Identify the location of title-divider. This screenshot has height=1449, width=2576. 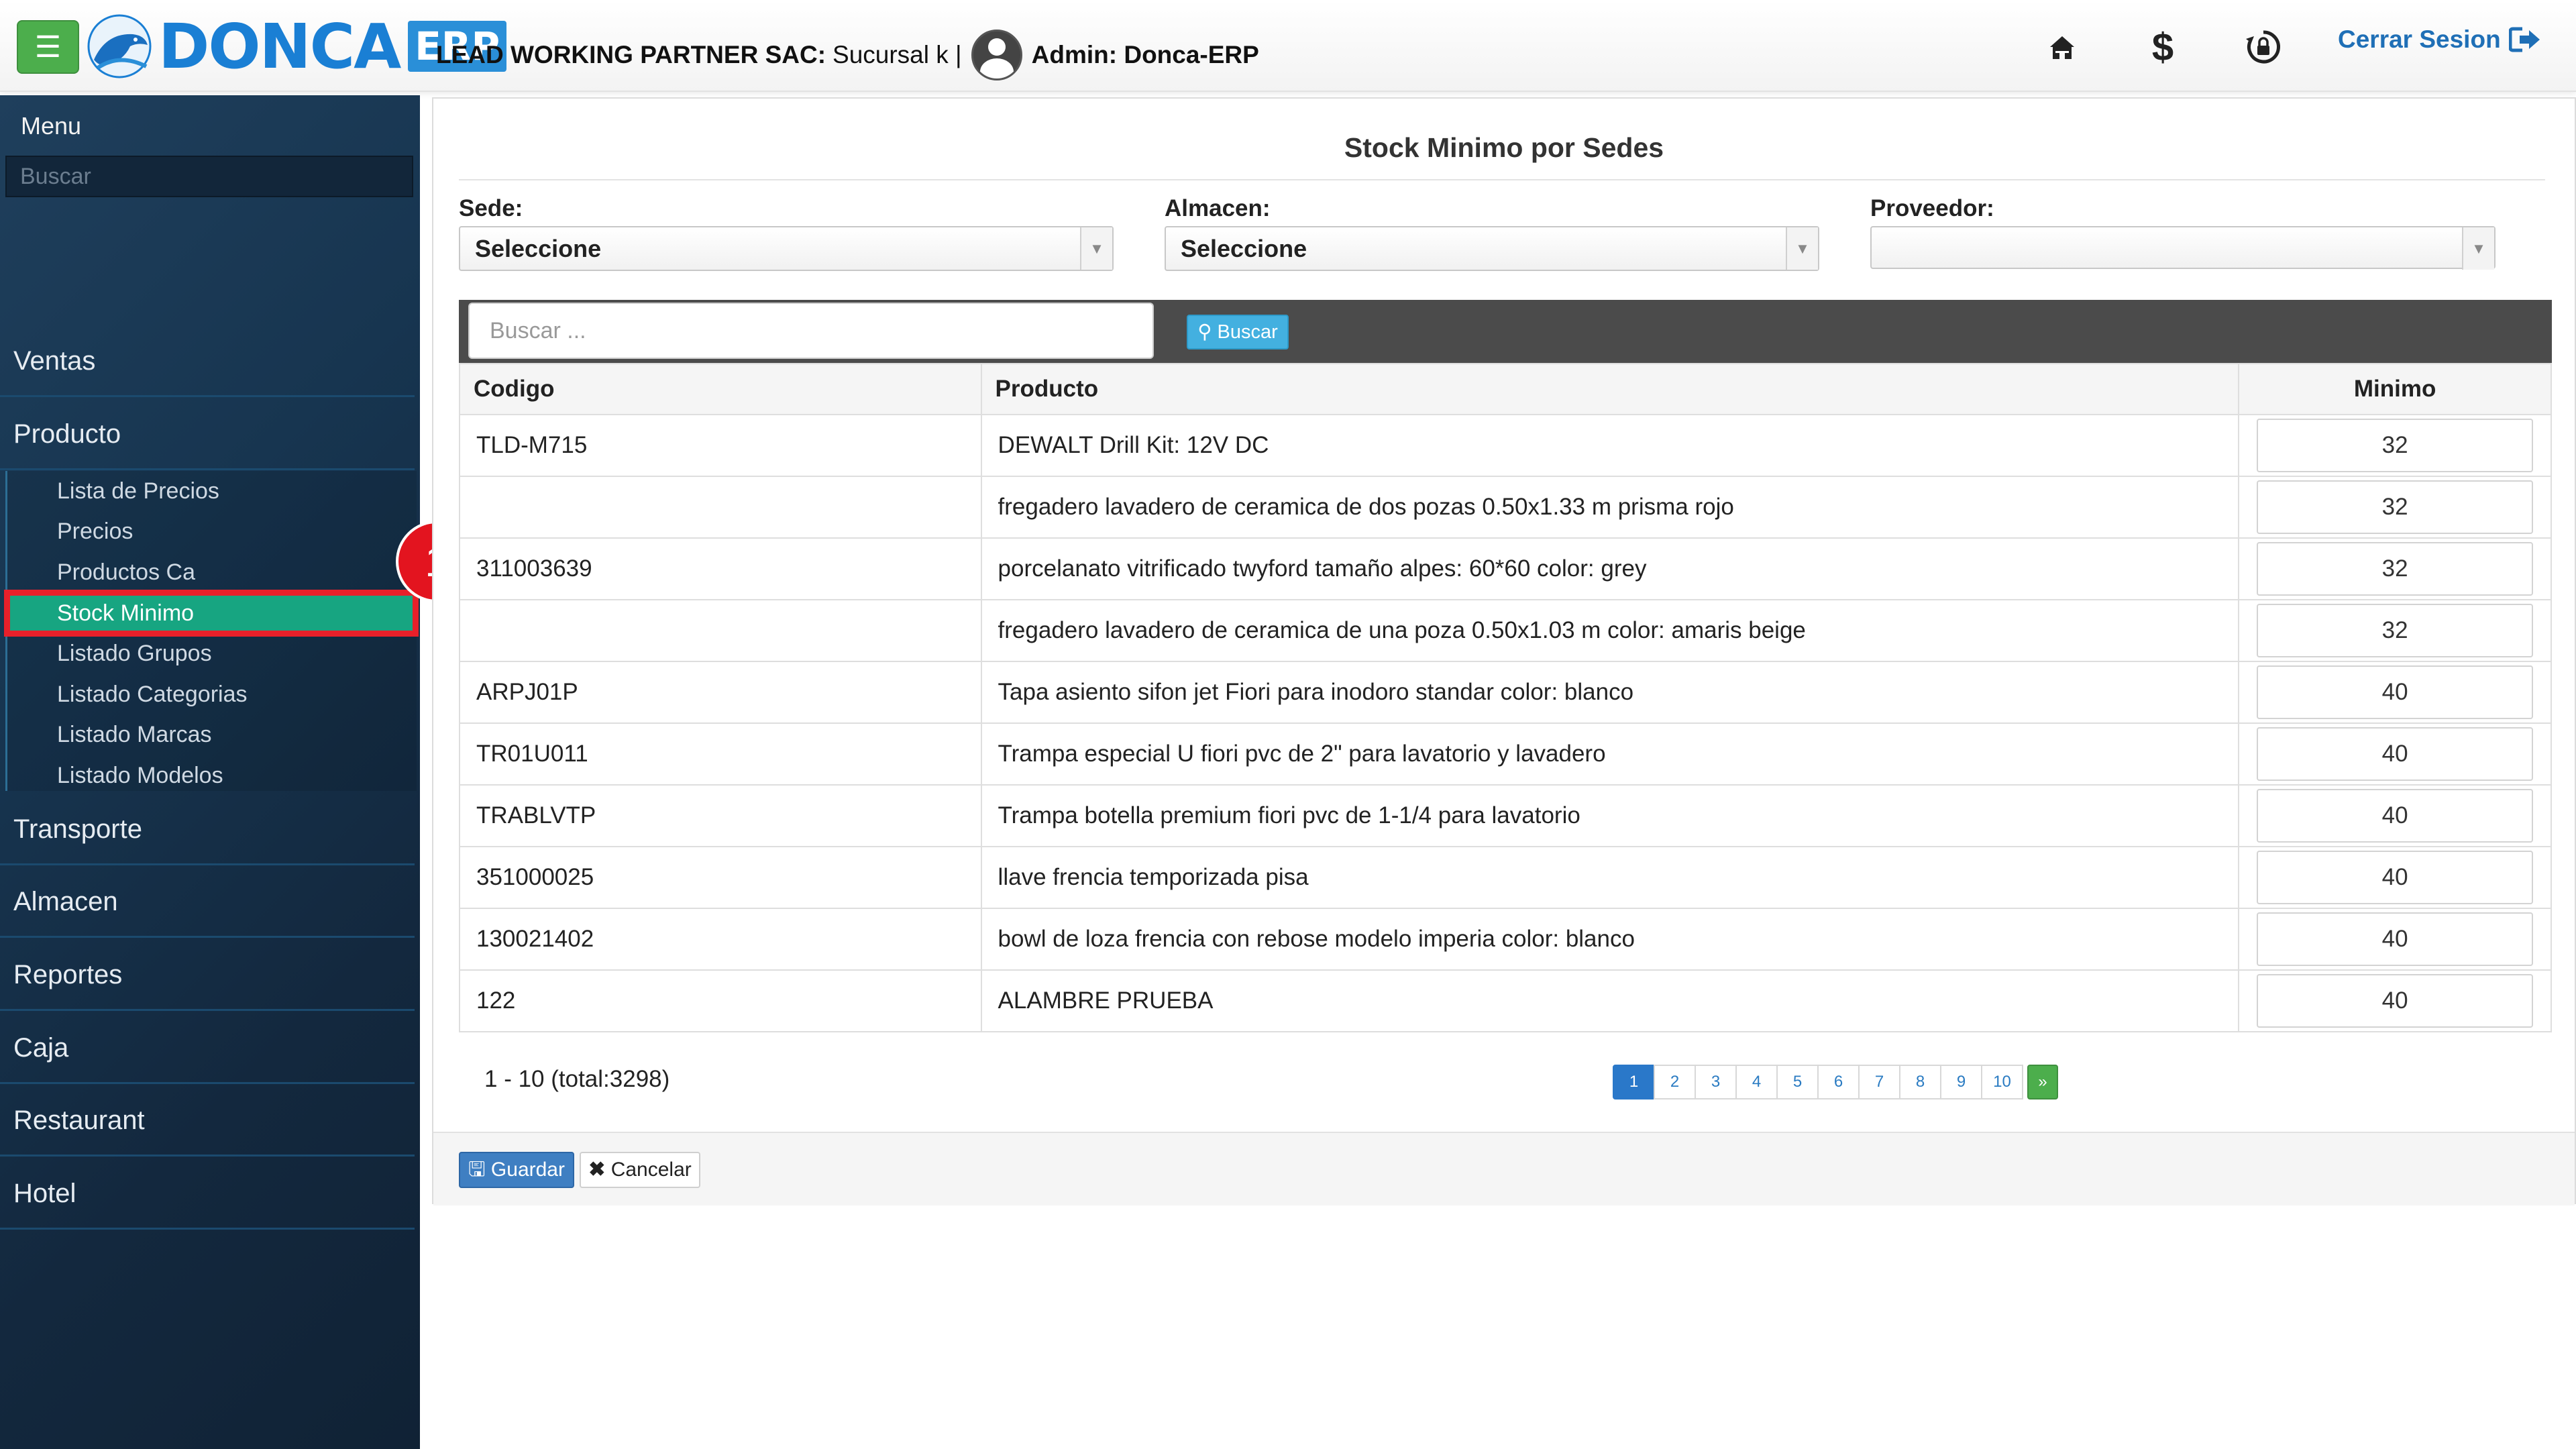
(1502, 179).